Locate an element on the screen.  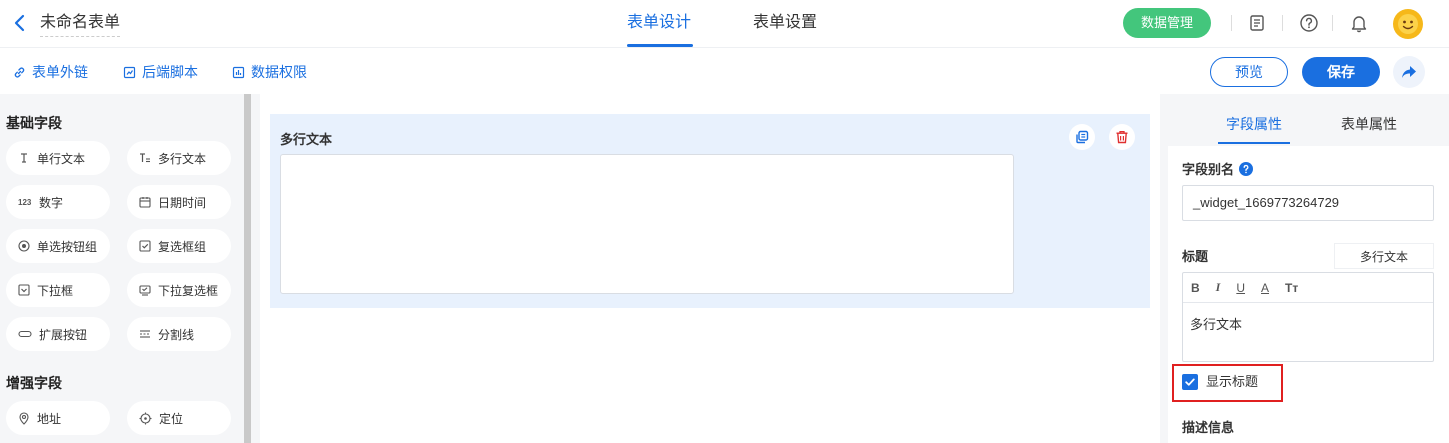
share-button is located at coordinates (1409, 72).